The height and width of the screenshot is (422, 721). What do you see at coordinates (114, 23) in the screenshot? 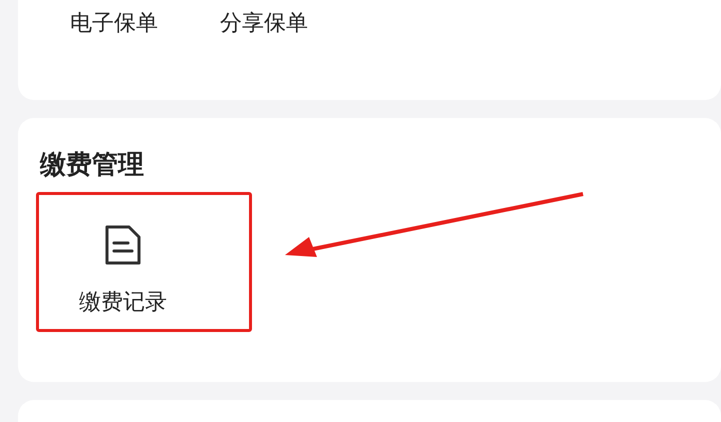
I see `menu-item: 电子保单` at bounding box center [114, 23].